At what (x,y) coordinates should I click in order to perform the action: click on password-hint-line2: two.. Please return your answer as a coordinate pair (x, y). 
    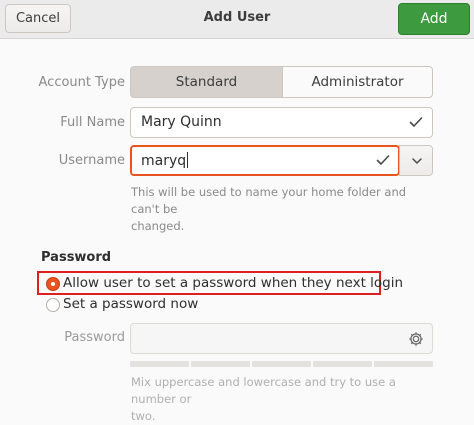
    Looking at the image, I should click on (143, 416).